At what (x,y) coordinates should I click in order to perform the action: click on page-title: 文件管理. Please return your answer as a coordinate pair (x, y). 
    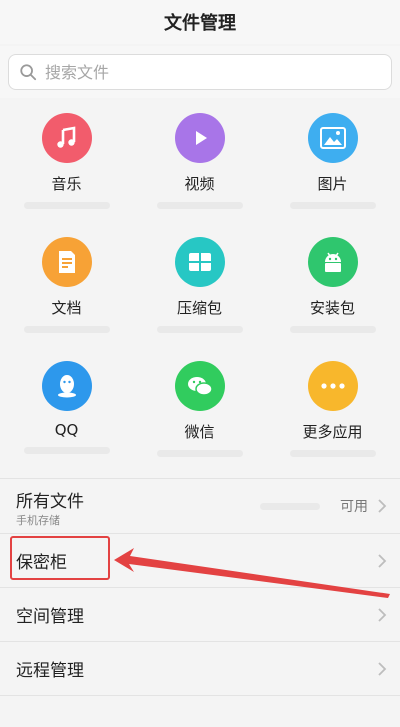
    Looking at the image, I should click on (200, 23).